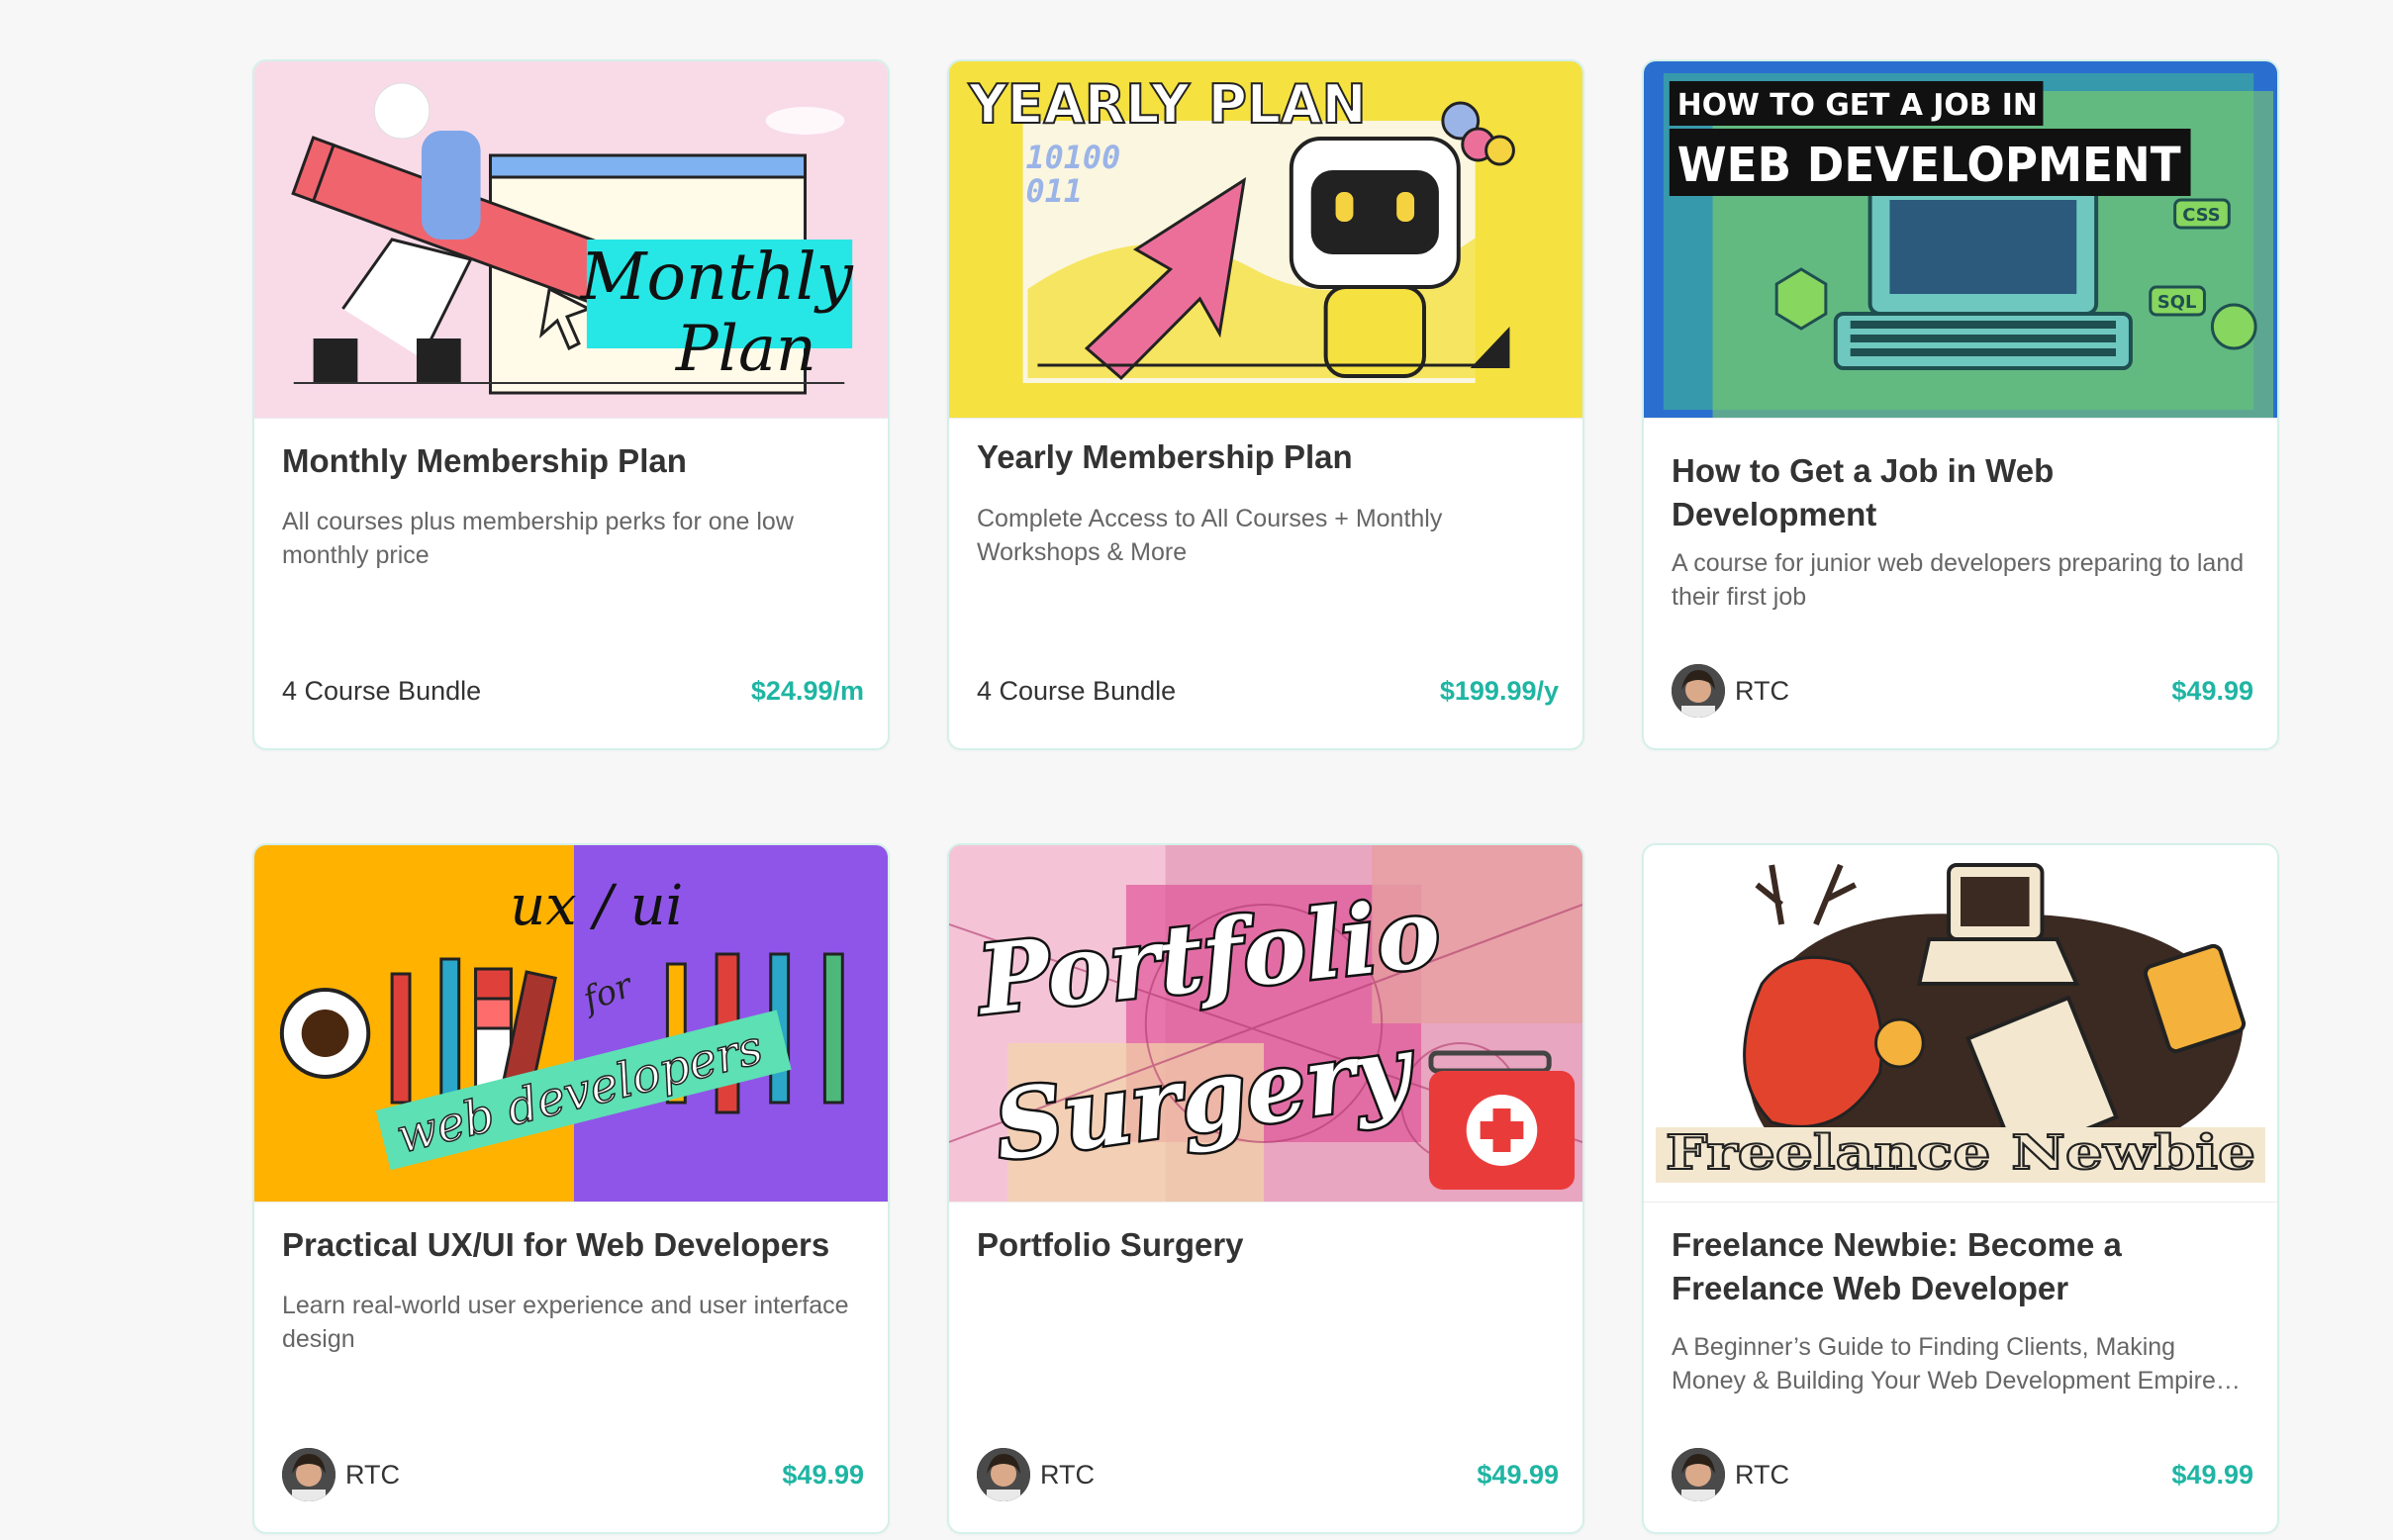  Describe the element at coordinates (1073, 157) in the screenshot. I see `thumb-text-binary-1: 10100` at that location.